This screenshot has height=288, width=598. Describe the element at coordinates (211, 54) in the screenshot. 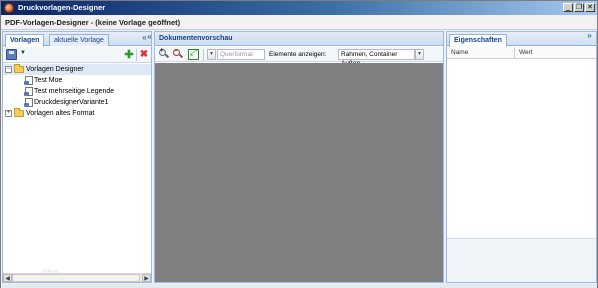

I see `dropdown-button: ▼` at that location.